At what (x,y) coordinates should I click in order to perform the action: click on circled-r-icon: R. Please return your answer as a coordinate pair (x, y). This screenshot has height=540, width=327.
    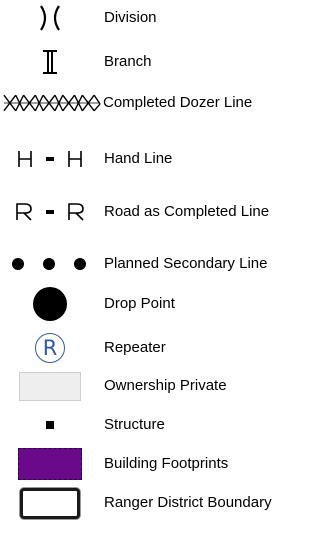
    Looking at the image, I should click on (50, 348).